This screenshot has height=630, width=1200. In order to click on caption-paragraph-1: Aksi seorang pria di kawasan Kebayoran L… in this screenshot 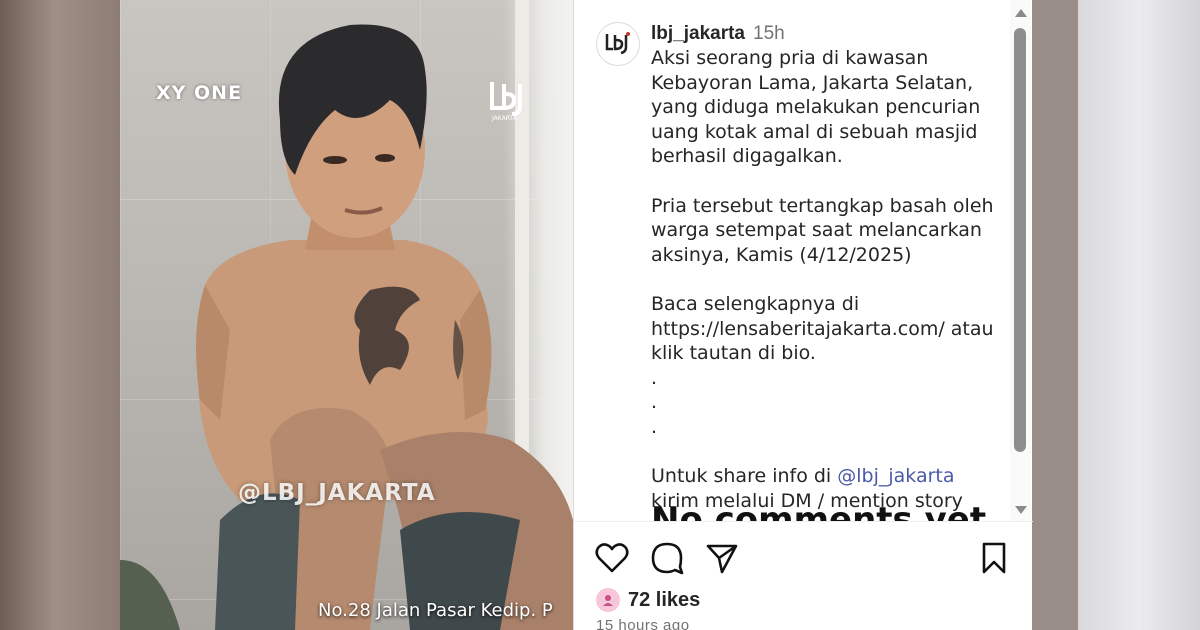, I will do `click(816, 107)`.